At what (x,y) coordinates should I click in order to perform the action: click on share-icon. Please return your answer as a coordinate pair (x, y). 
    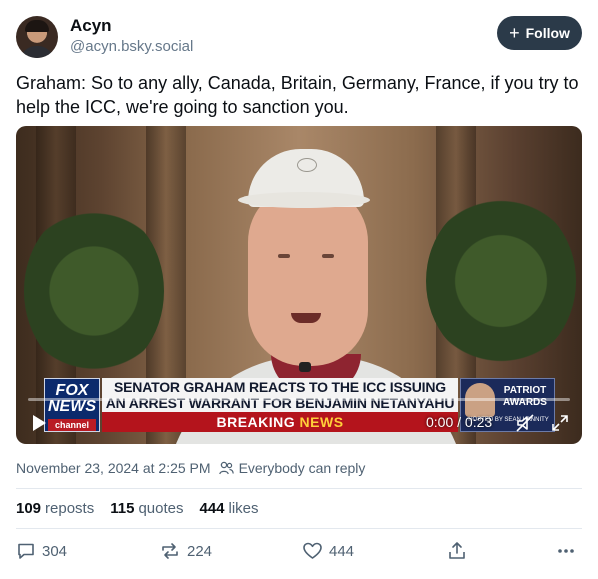
    Looking at the image, I should click on (457, 550).